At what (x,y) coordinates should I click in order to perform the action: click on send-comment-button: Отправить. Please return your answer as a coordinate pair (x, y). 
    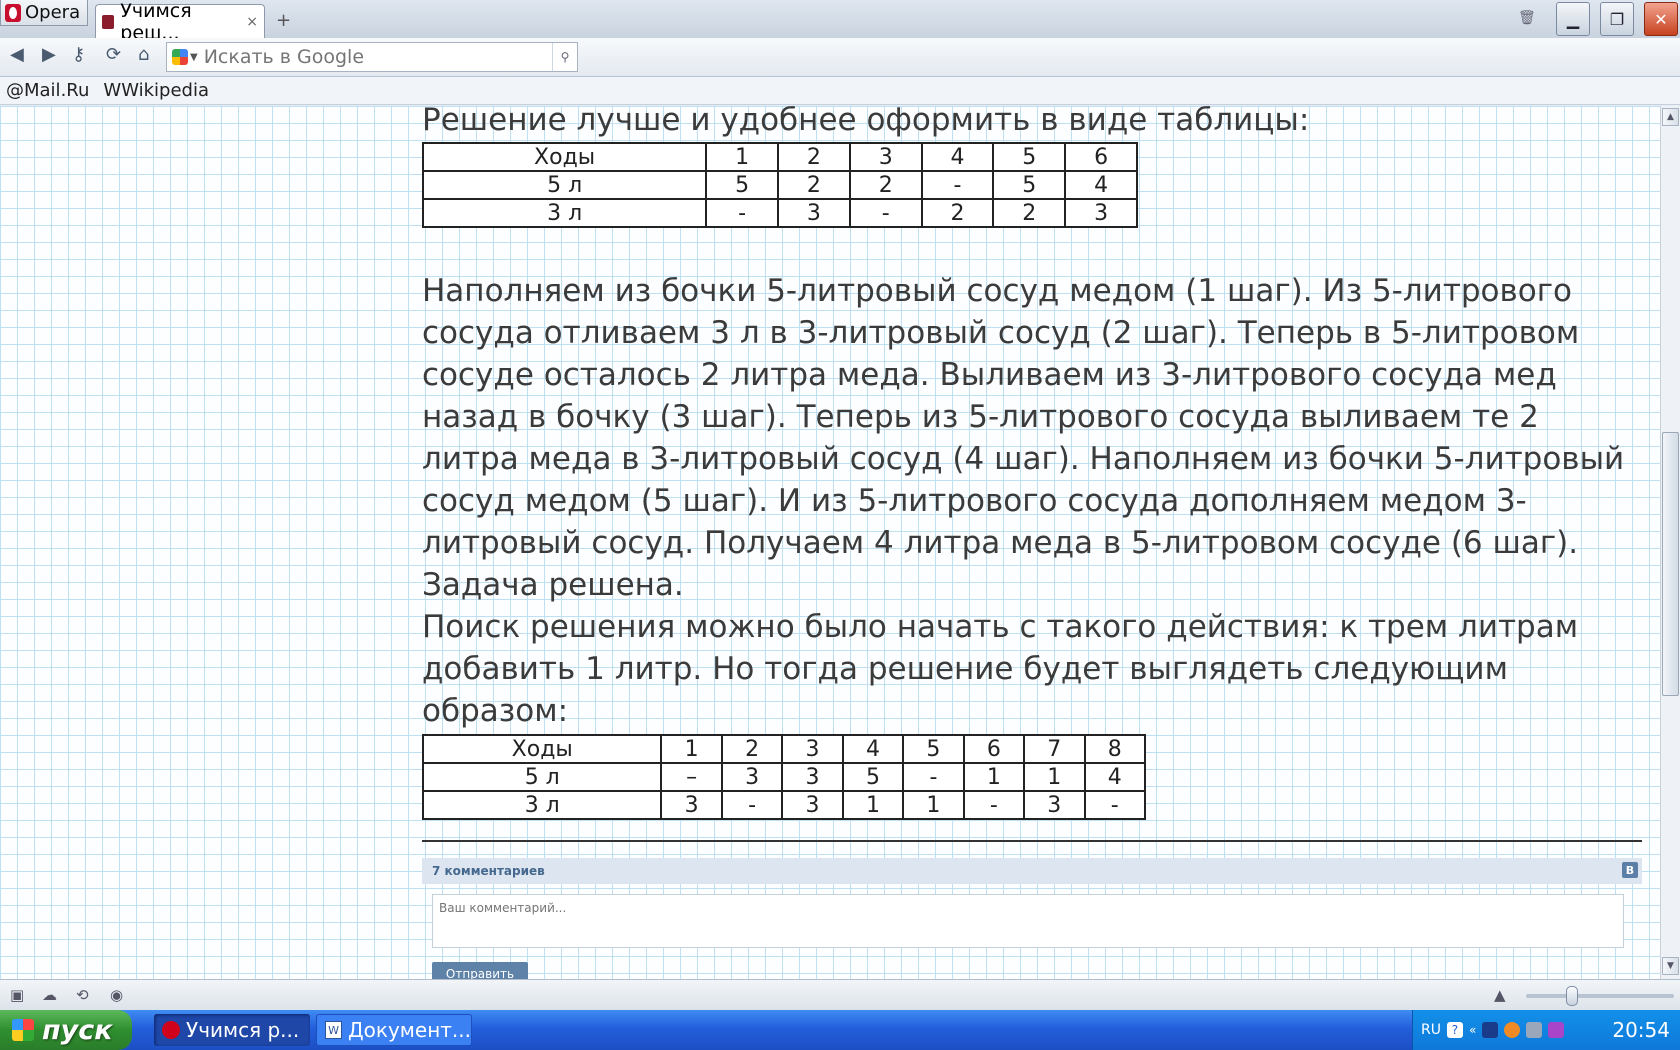
    Looking at the image, I should click on (480, 970).